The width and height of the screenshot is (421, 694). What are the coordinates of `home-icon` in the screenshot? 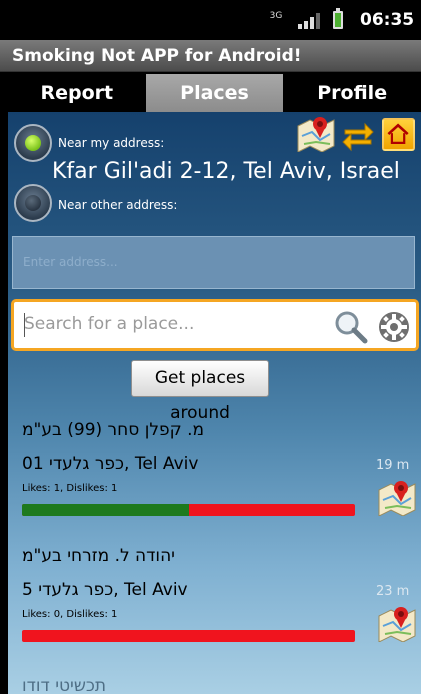 It's located at (398, 133).